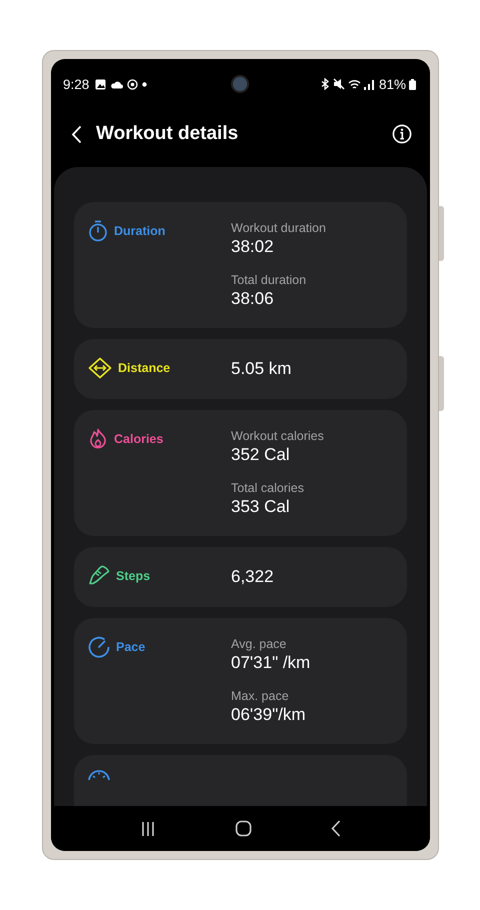 The width and height of the screenshot is (480, 910). What do you see at coordinates (132, 84) in the screenshot?
I see `target-icon` at bounding box center [132, 84].